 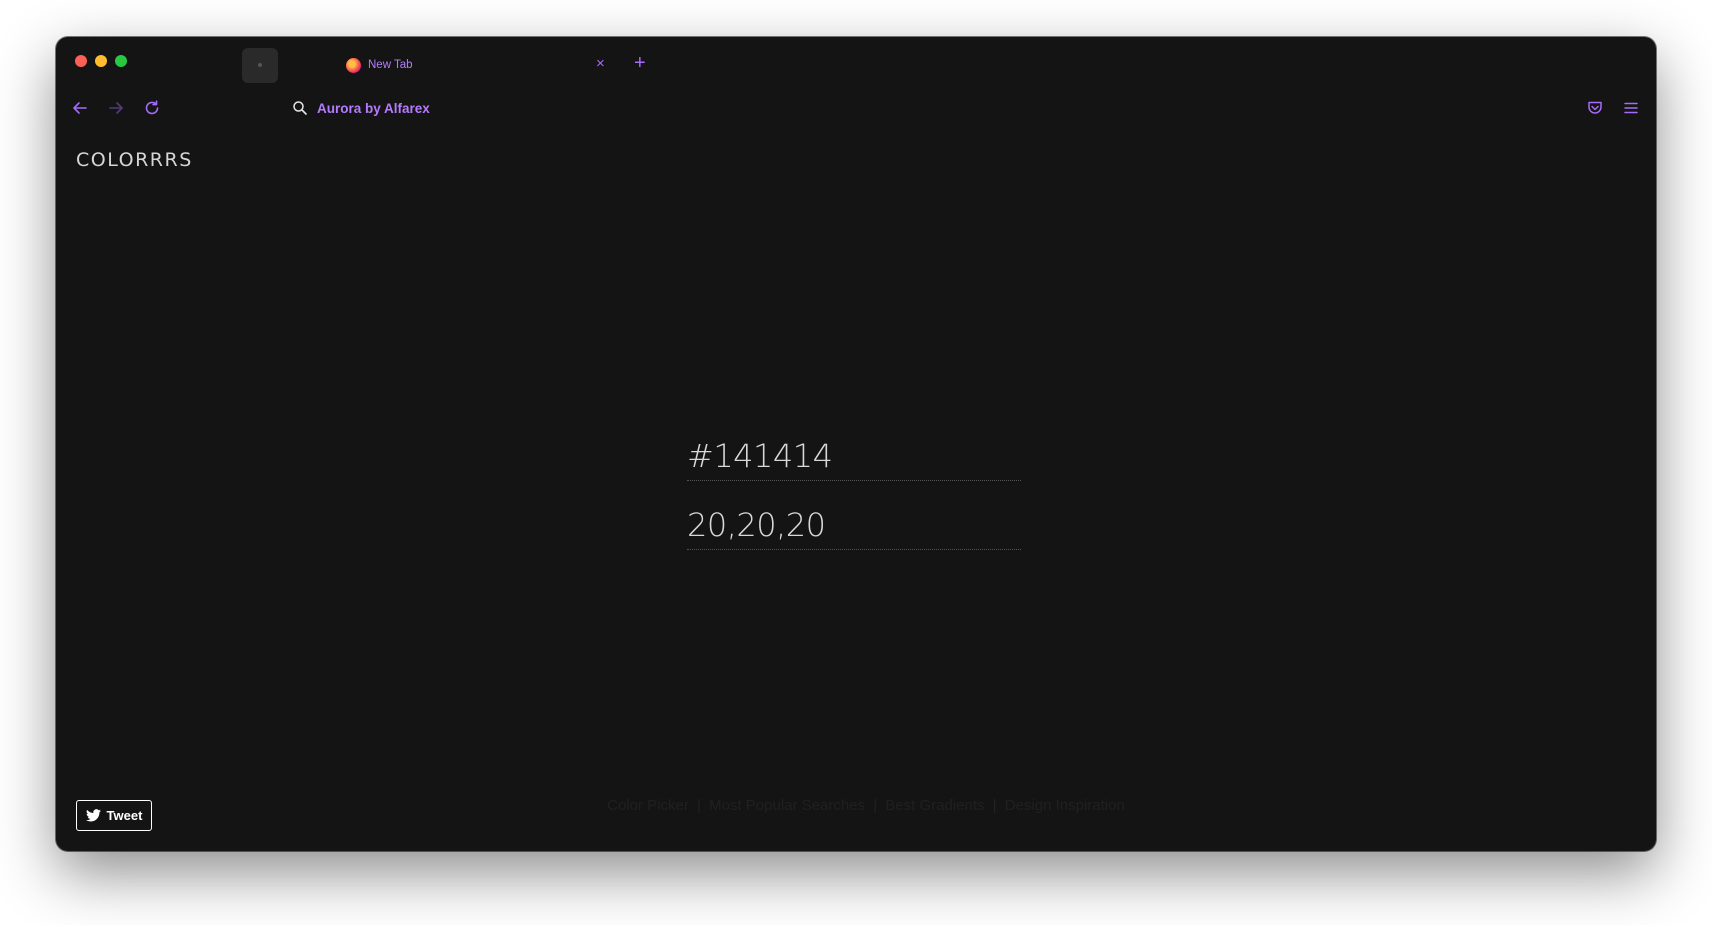 I want to click on tweet-button: Tweet, so click(x=114, y=815).